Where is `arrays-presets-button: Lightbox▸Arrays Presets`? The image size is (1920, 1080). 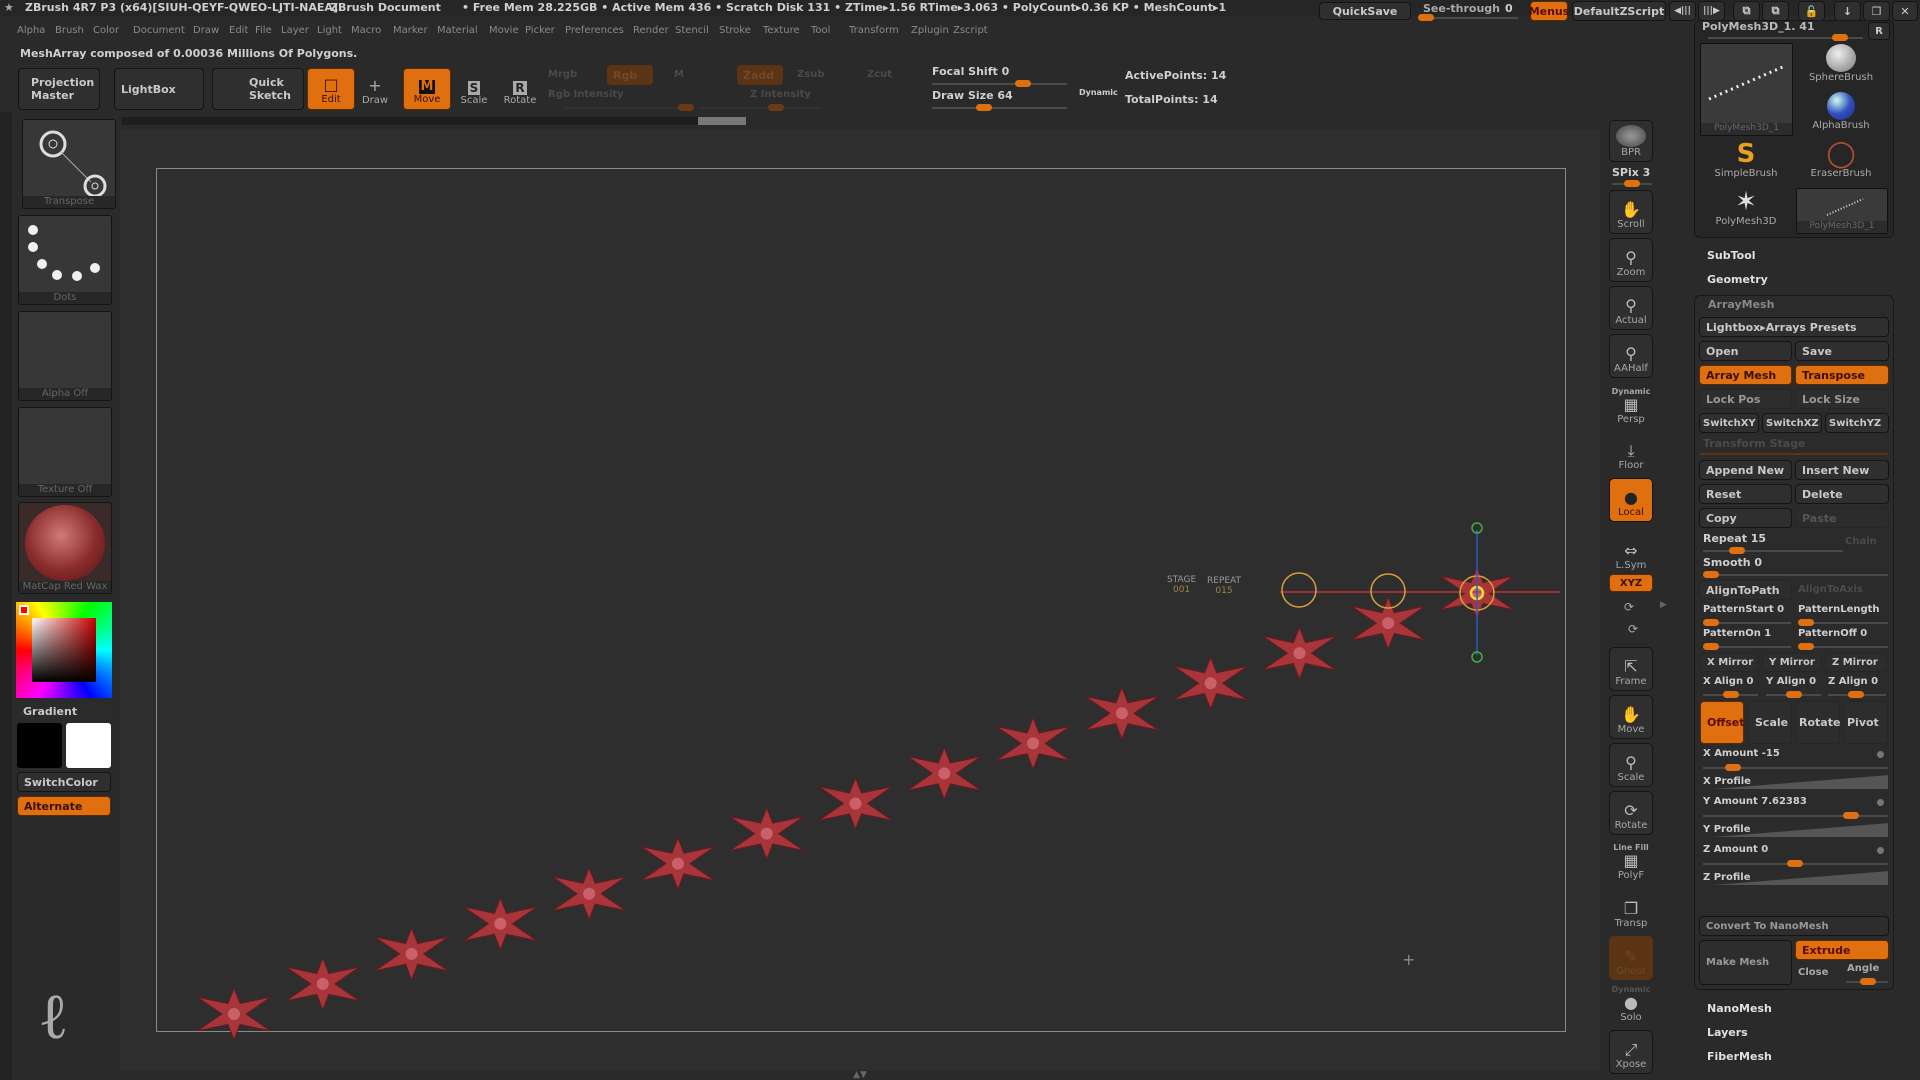
arrays-presets-button: Lightbox▸Arrays Presets is located at coordinates (1794, 327).